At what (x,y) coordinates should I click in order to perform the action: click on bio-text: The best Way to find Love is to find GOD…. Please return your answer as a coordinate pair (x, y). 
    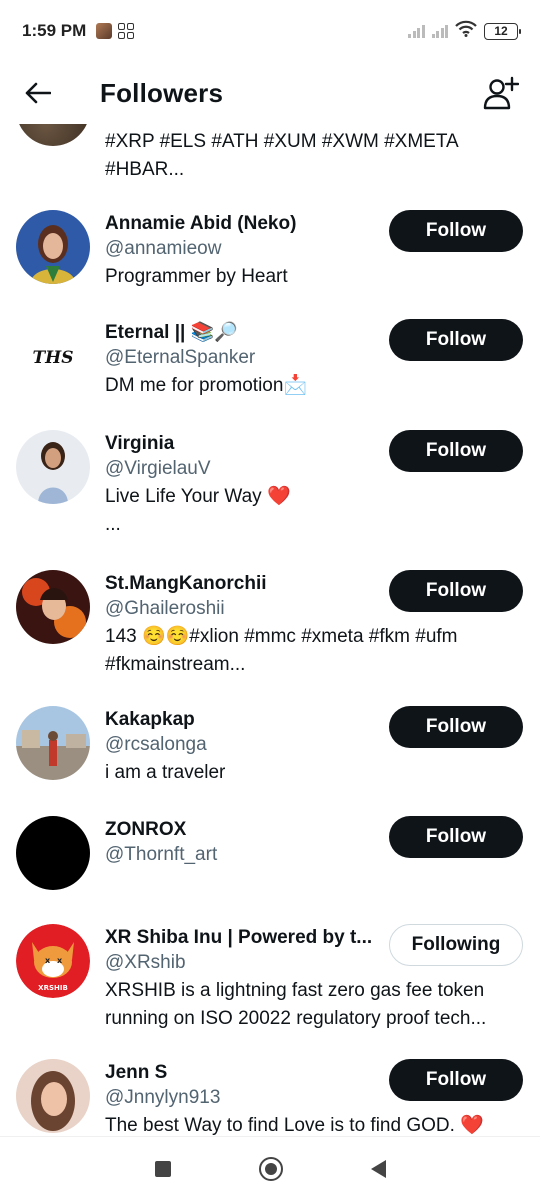
    Looking at the image, I should click on (294, 1125).